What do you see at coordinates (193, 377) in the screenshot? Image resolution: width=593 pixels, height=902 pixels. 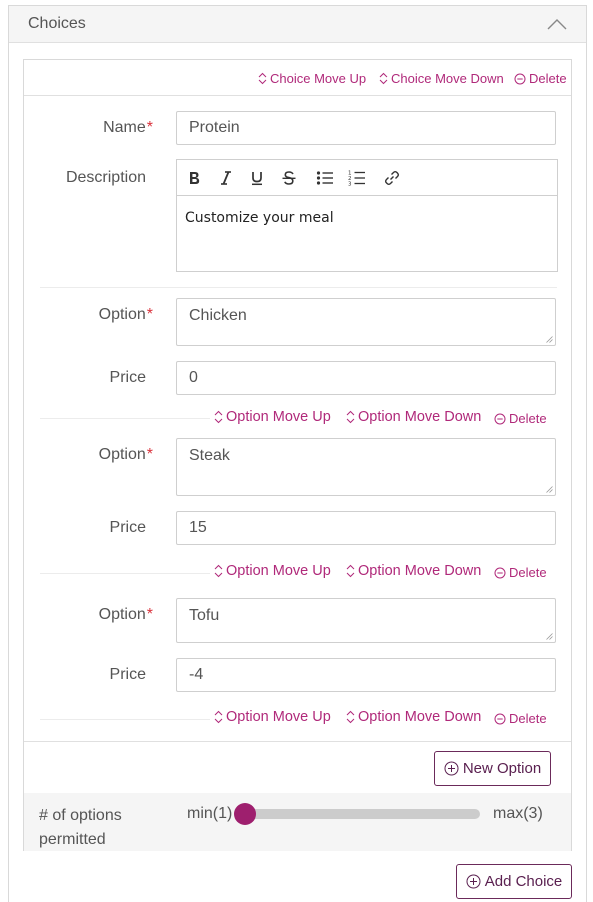 I see `option-price-value: 0` at bounding box center [193, 377].